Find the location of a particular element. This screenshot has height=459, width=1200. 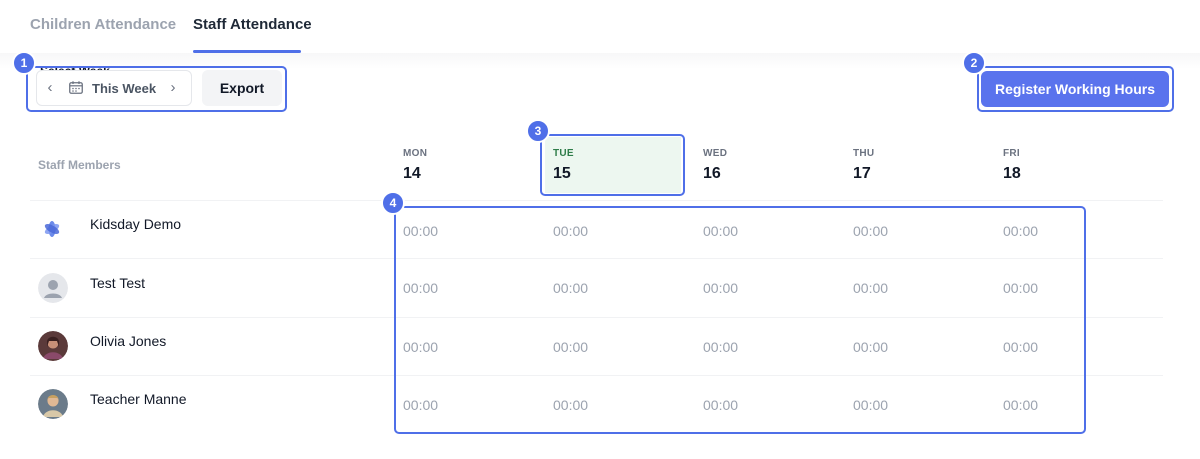

annotation-badge: 2 is located at coordinates (974, 63).